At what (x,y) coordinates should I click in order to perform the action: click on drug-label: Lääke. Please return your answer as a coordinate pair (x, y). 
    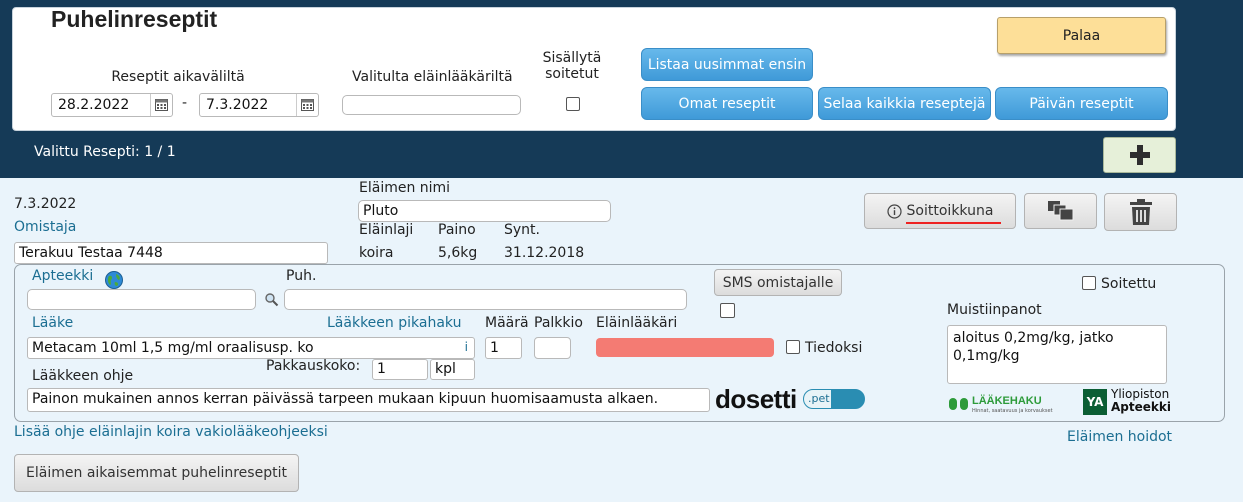
    Looking at the image, I should click on (52, 323).